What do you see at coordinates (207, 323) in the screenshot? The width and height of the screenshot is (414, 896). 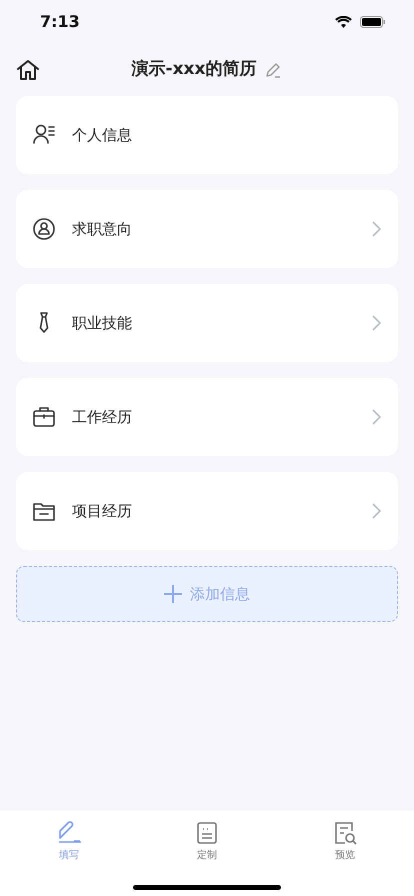 I see `section-card: 职业技能` at bounding box center [207, 323].